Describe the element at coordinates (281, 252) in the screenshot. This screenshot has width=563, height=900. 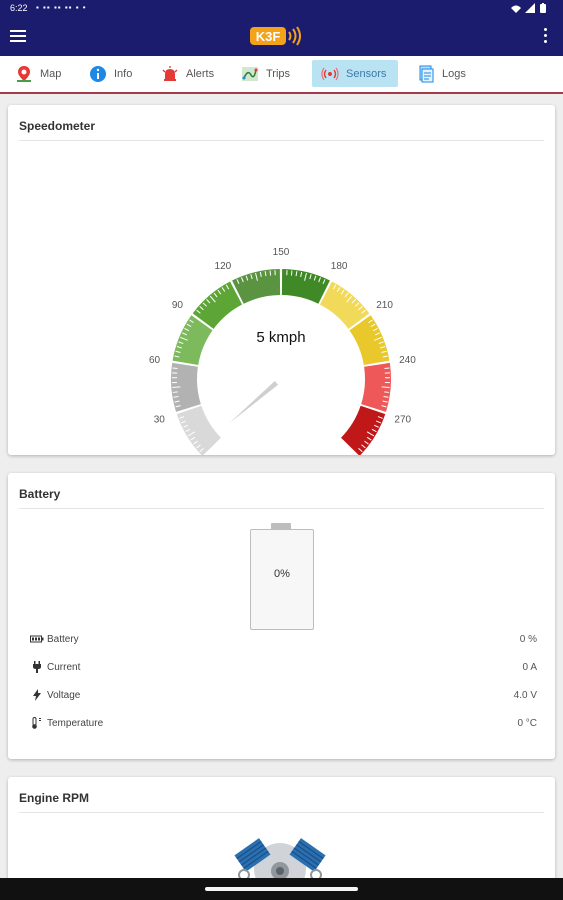
I see `gauge-tick-label: 150` at that location.